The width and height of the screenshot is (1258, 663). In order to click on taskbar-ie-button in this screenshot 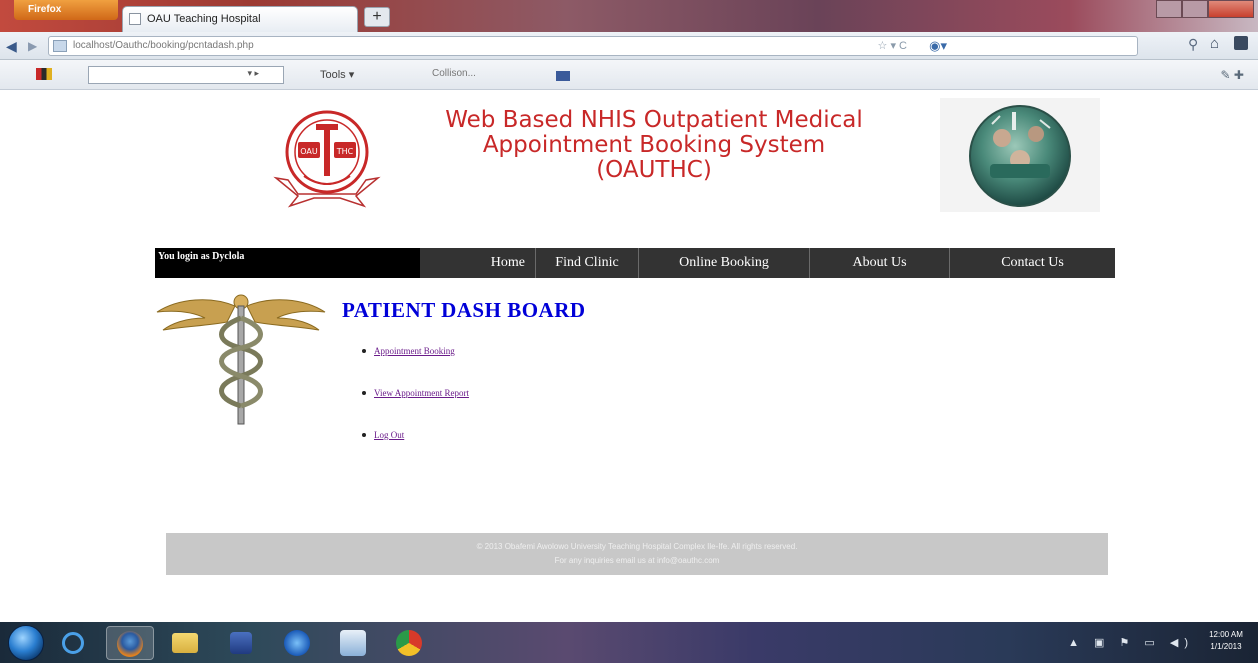, I will do `click(74, 643)`.